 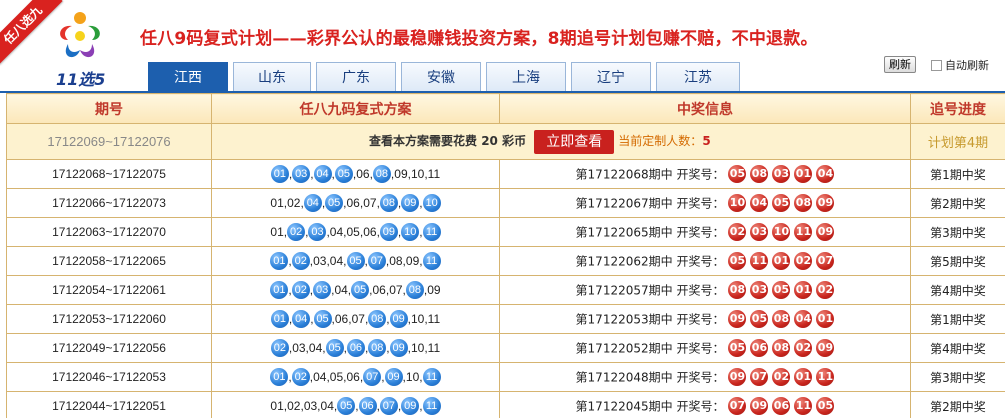 What do you see at coordinates (705, 174) in the screenshot?
I see `row-draw-info: 第17122068期中 开奖号： 05 08 03 01 04` at bounding box center [705, 174].